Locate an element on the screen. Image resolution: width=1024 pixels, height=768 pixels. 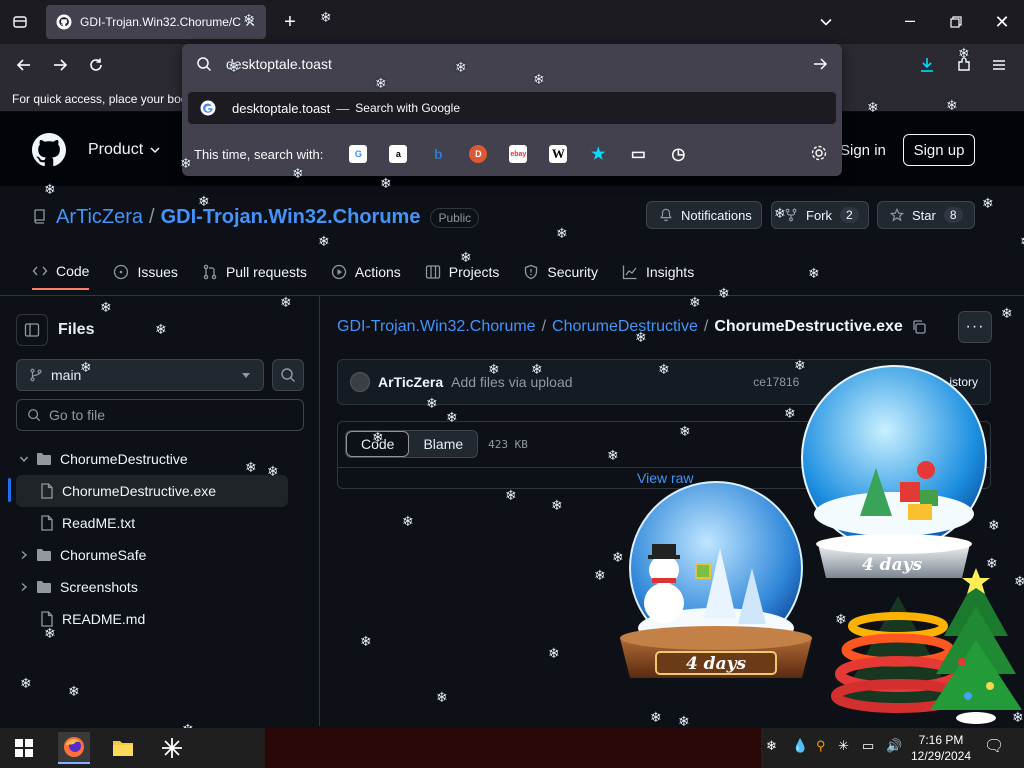
tab-pull-requests: Pull requests is located at coordinates (254, 272).